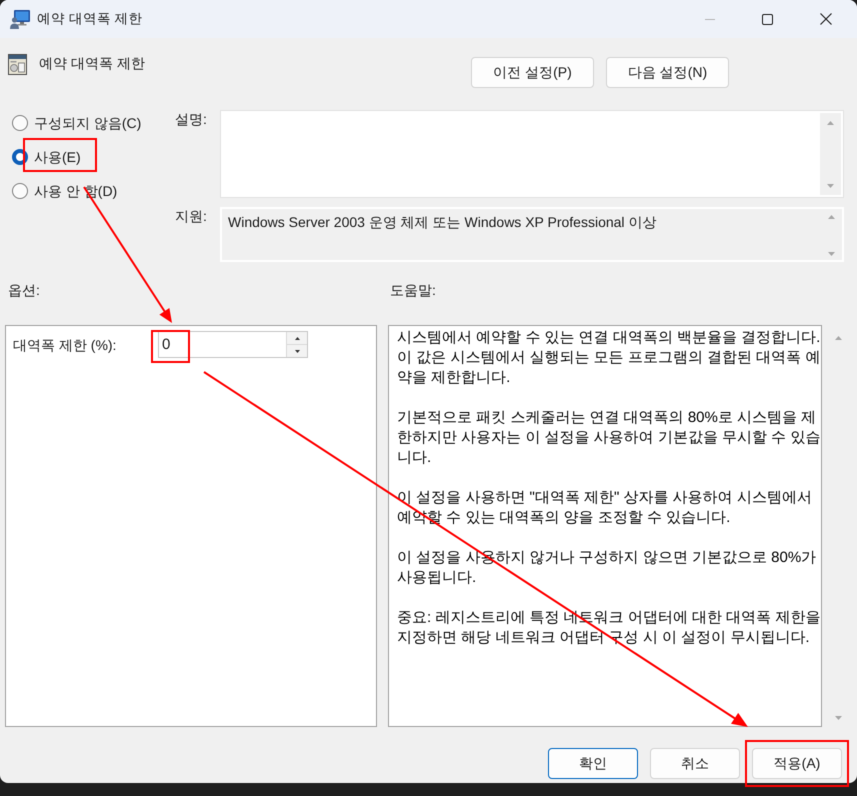  What do you see at coordinates (797, 763) in the screenshot?
I see `apply-button: 적용(A)` at bounding box center [797, 763].